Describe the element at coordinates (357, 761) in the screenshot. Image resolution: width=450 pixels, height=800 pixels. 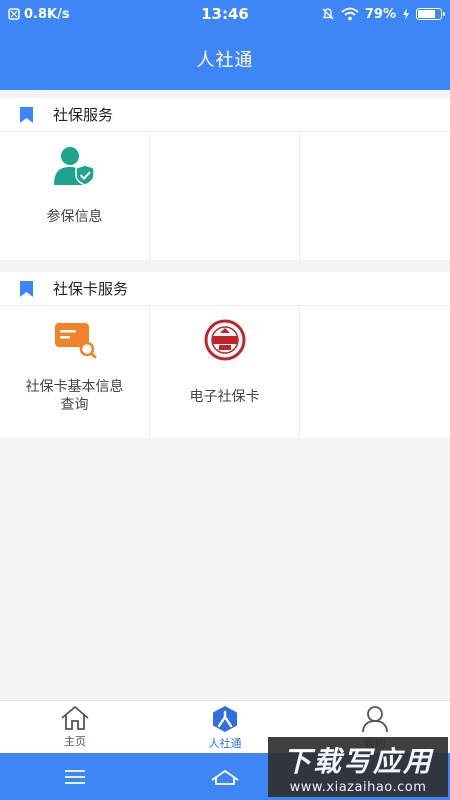
I see `watermark-title: 下载写应用` at that location.